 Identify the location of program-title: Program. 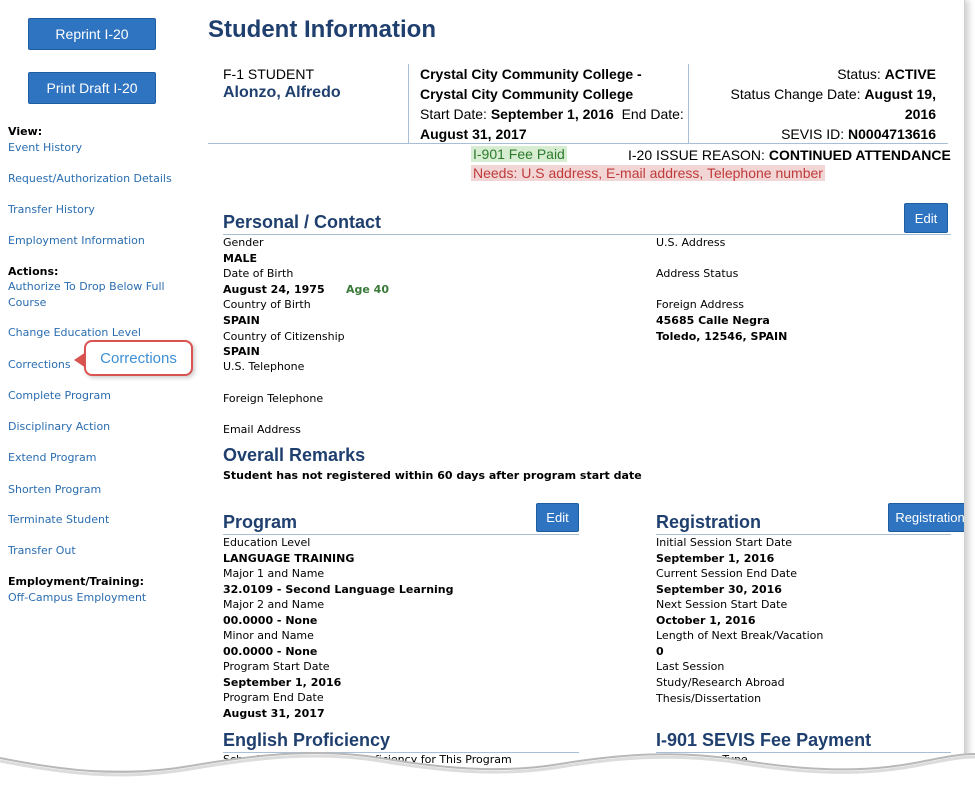
(260, 522).